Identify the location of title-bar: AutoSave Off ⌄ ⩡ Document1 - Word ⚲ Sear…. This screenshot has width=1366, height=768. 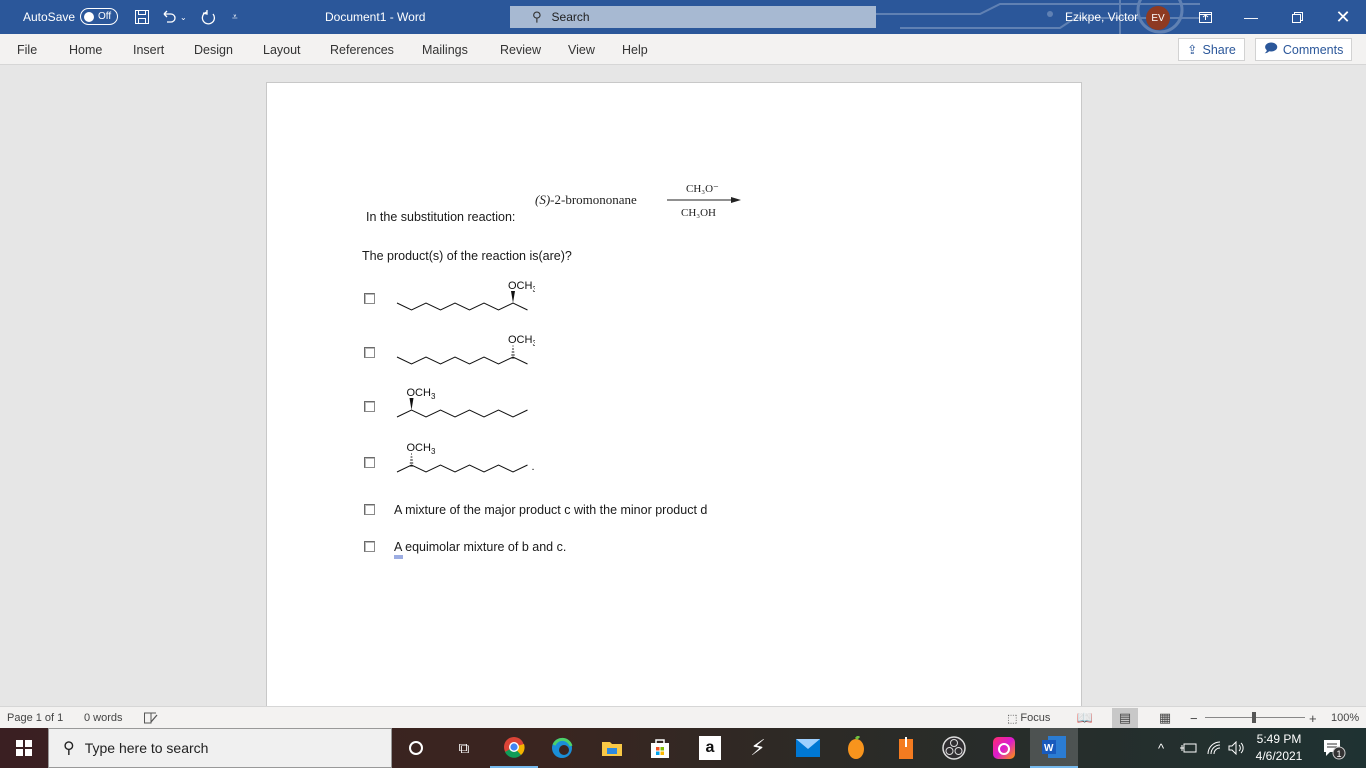
(683, 17).